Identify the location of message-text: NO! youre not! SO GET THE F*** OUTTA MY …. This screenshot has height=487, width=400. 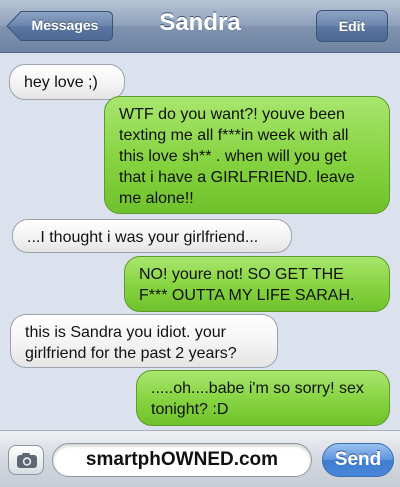
(247, 285).